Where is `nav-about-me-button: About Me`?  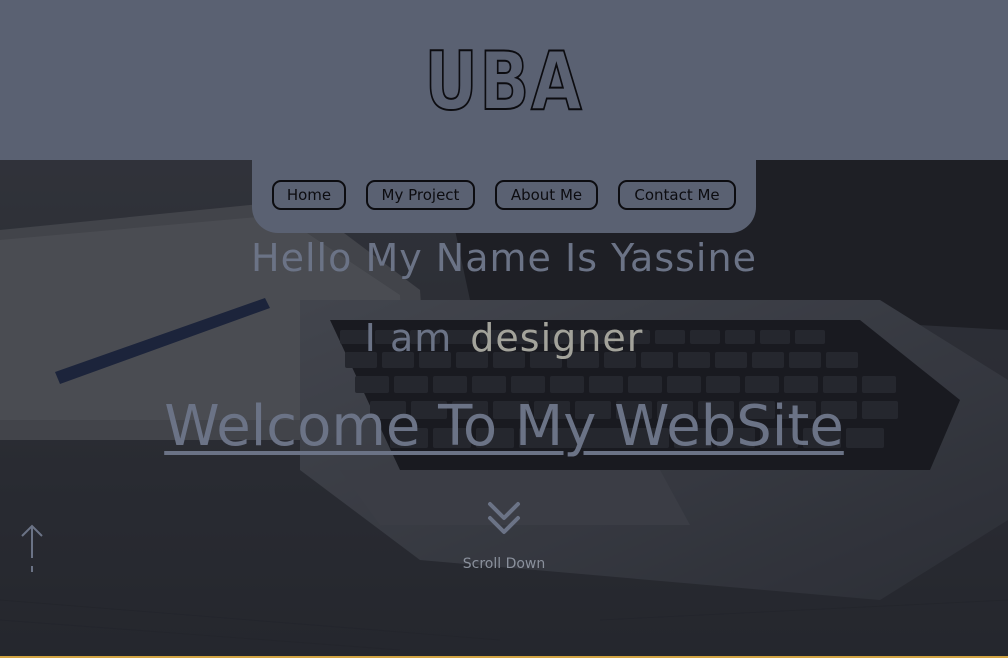 nav-about-me-button: About Me is located at coordinates (546, 195).